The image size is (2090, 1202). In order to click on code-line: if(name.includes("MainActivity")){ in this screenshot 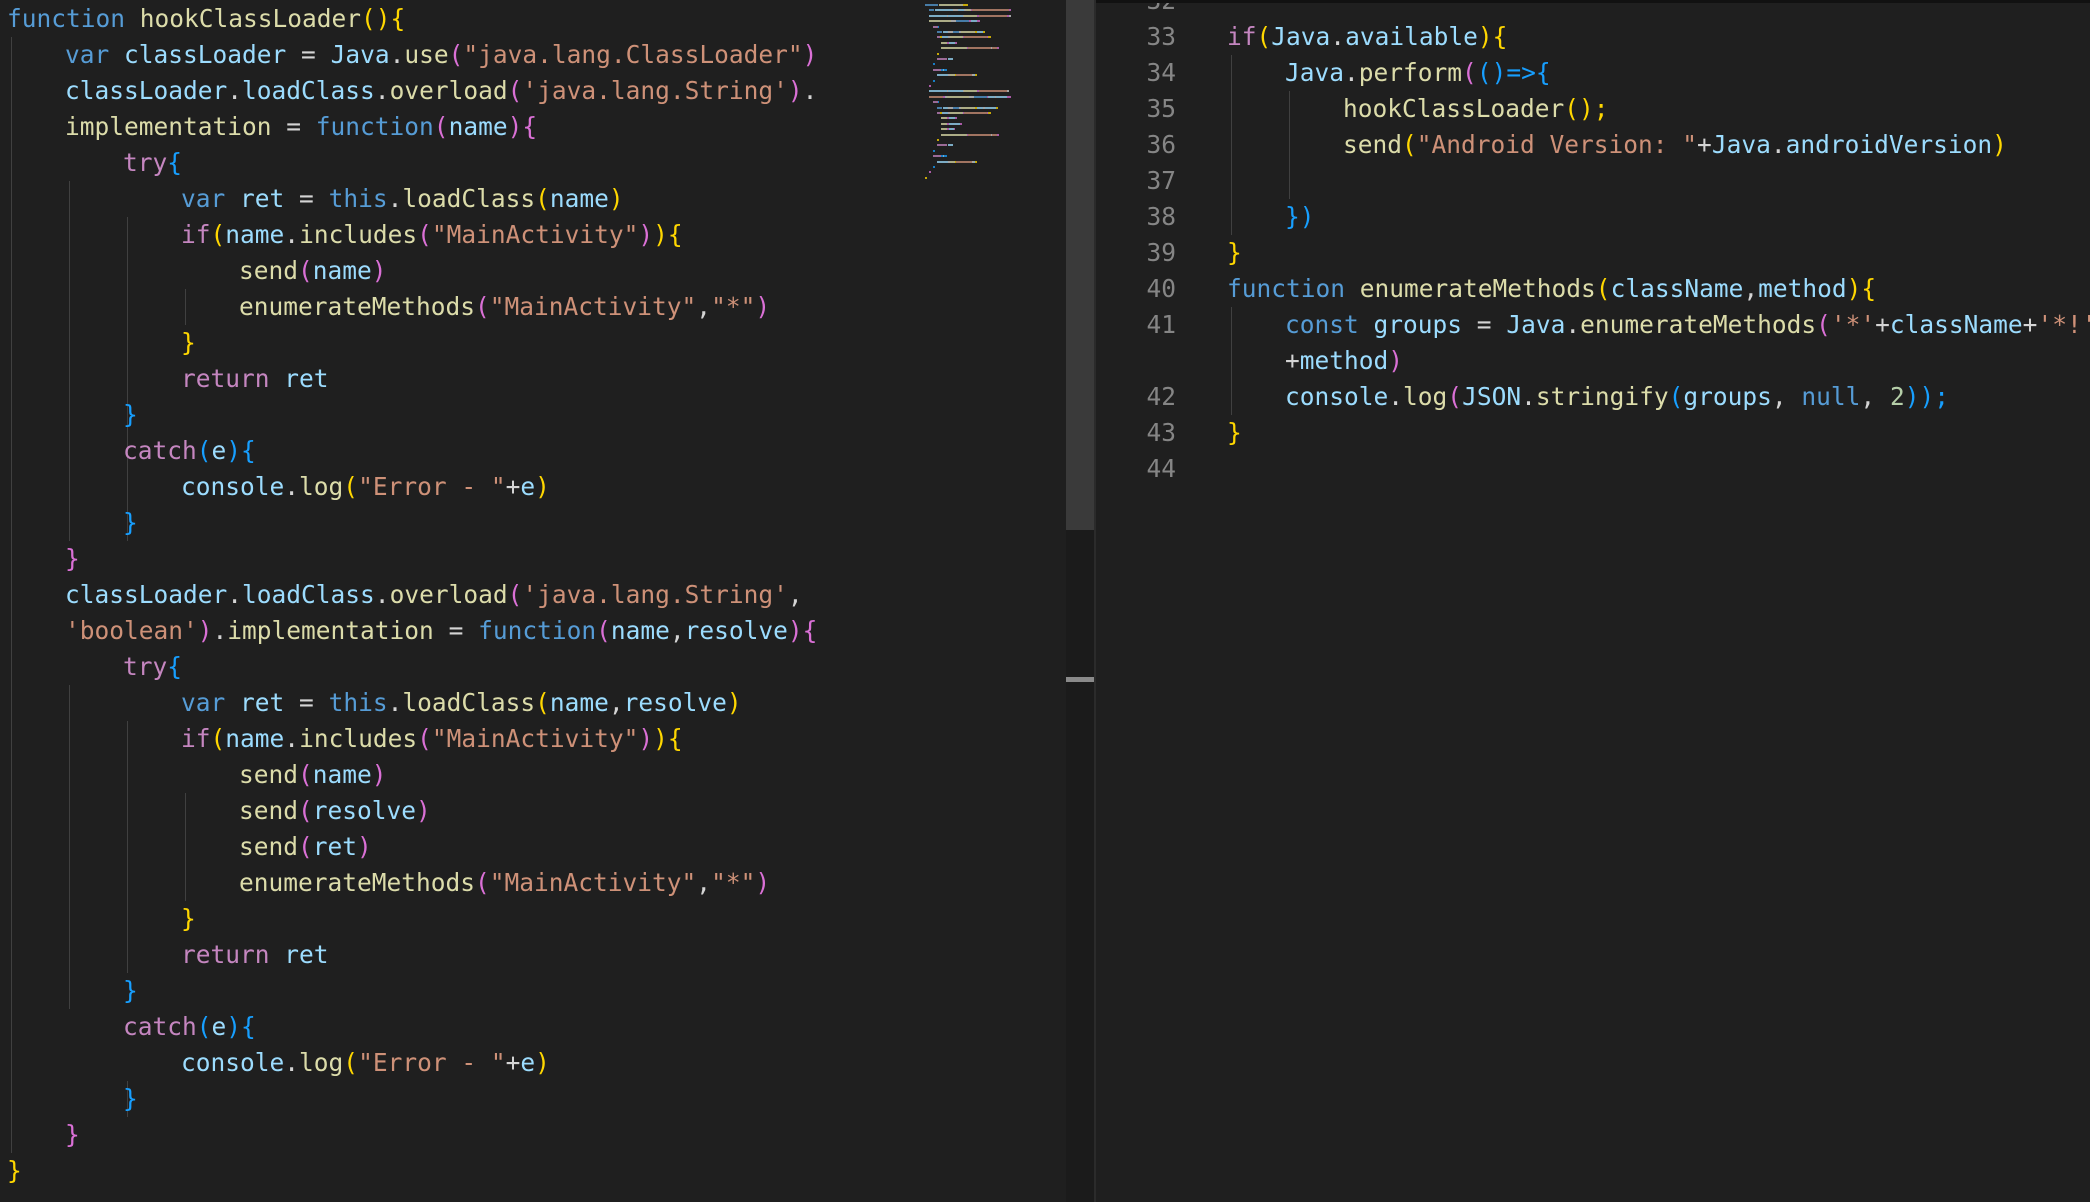, I will do `click(432, 235)`.